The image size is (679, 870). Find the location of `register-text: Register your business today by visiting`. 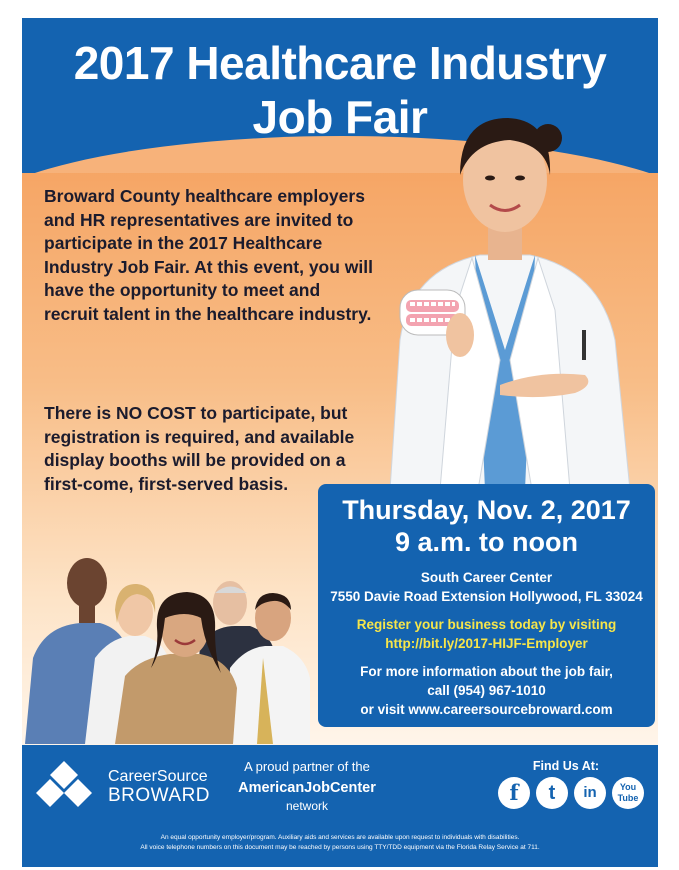

register-text: Register your business today by visiting is located at coordinates (486, 624).